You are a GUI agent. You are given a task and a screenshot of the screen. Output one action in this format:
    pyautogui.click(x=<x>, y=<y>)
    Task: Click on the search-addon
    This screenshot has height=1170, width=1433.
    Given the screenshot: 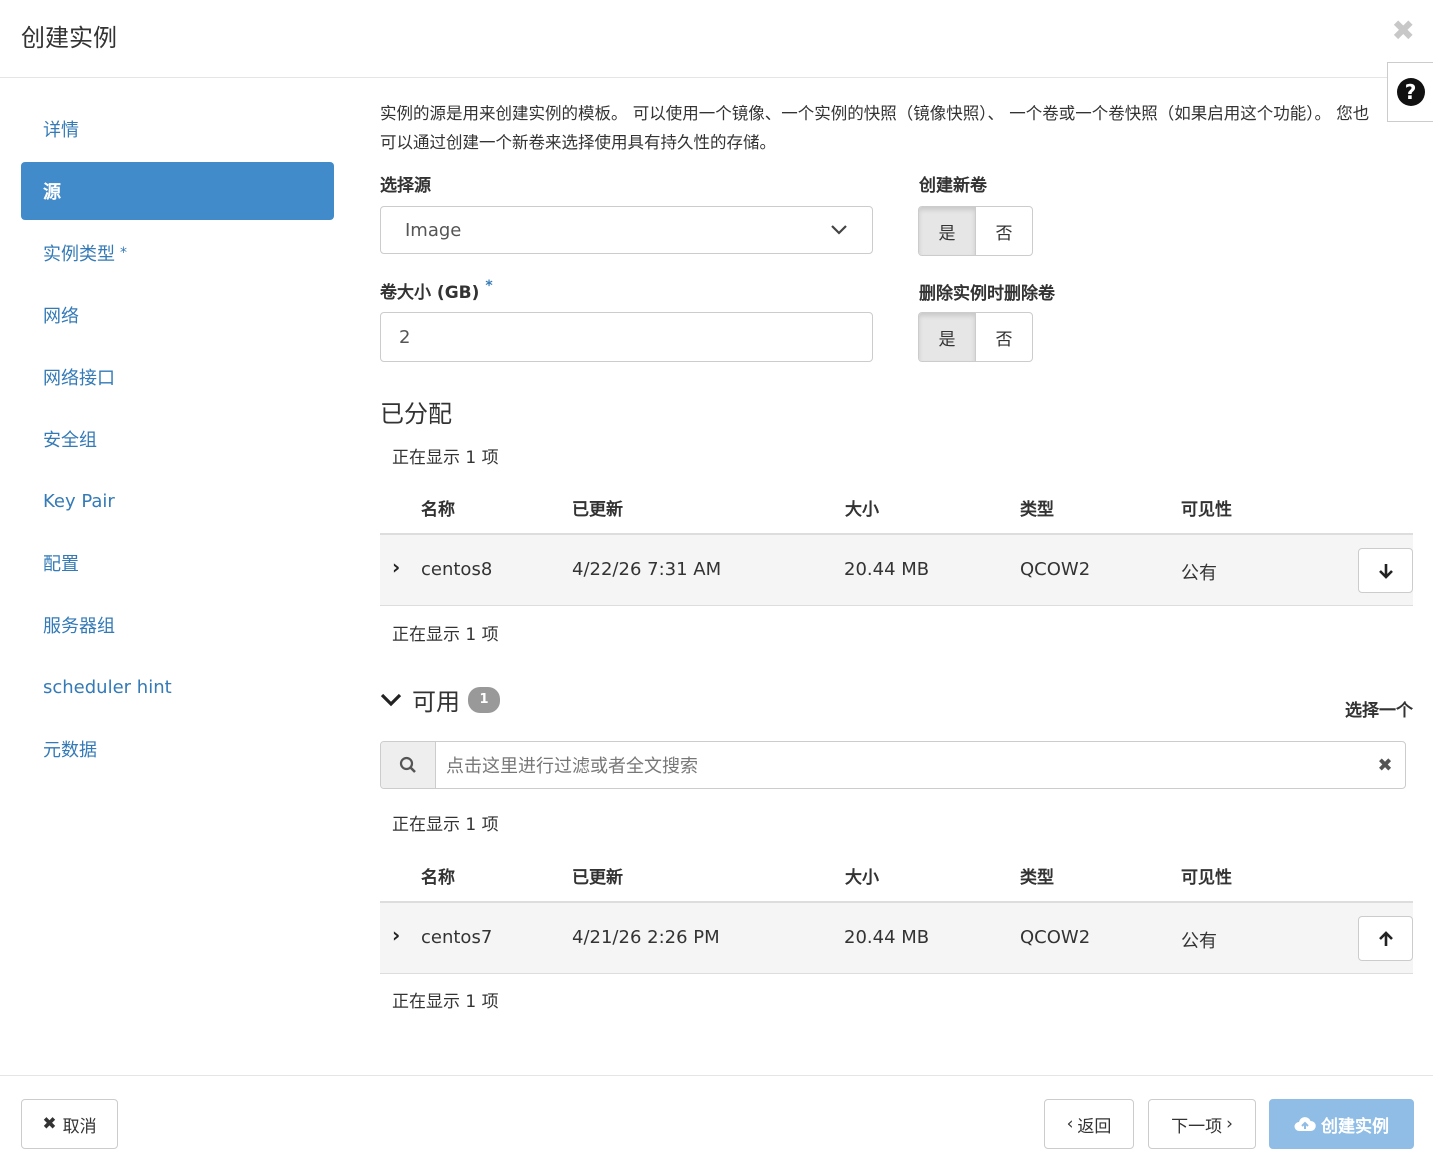 What is the action you would take?
    pyautogui.click(x=408, y=765)
    